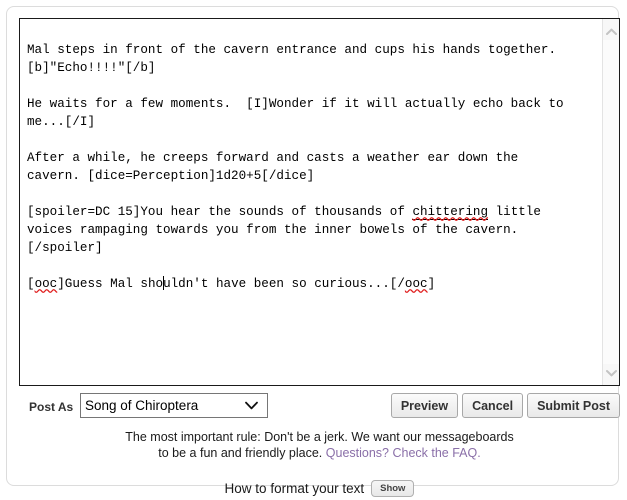 The height and width of the screenshot is (500, 627). I want to click on post-as-selected-value: Song of Chiroptera, so click(142, 405).